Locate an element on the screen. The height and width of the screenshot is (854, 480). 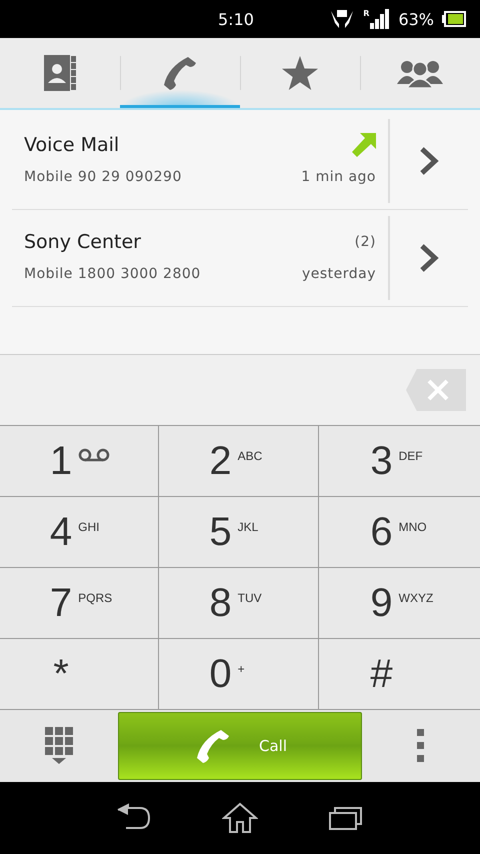
battery-icon is located at coordinates (454, 19).